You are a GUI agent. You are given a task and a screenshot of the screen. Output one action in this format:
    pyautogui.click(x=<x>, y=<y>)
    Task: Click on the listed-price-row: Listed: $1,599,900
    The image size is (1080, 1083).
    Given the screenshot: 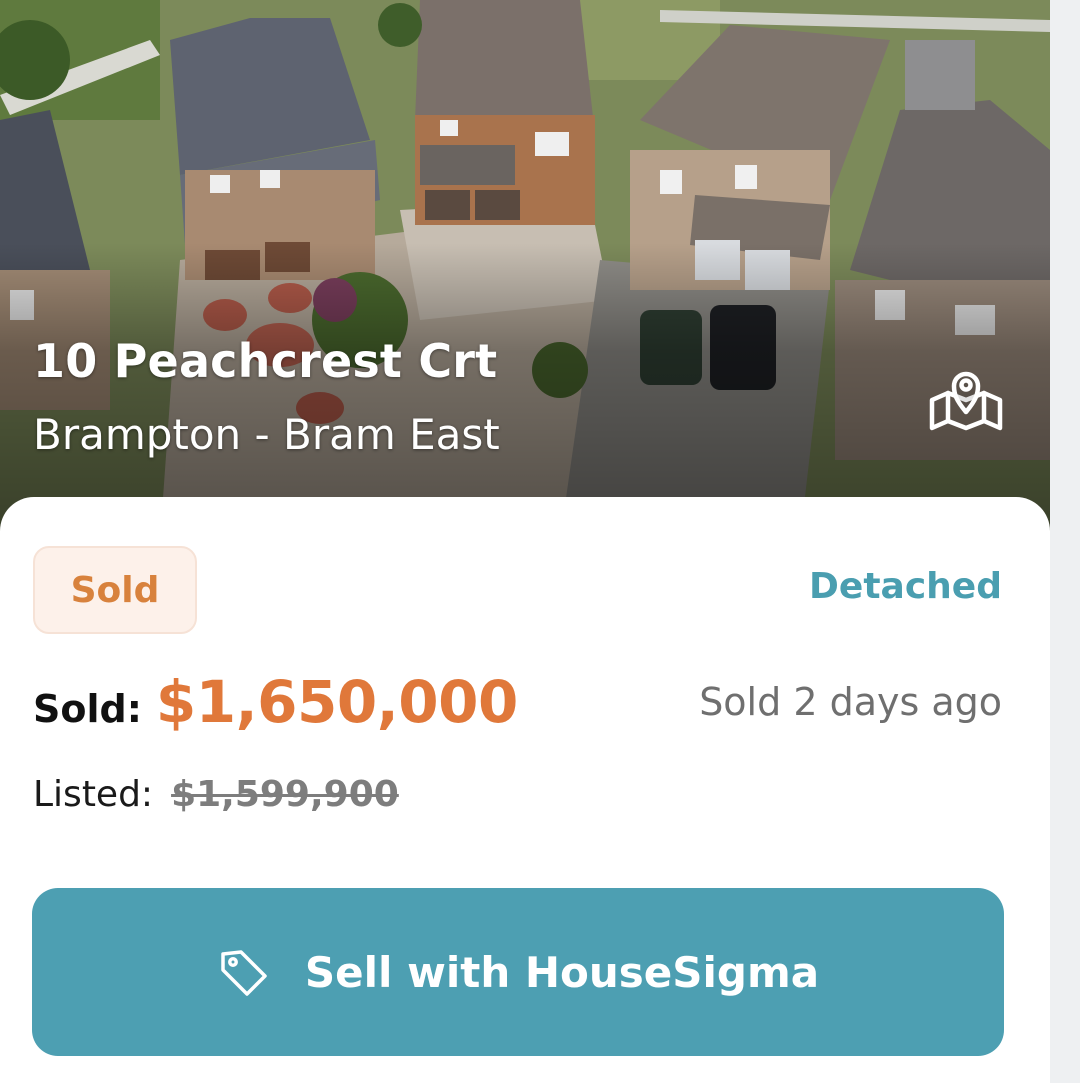 What is the action you would take?
    pyautogui.click(x=216, y=794)
    